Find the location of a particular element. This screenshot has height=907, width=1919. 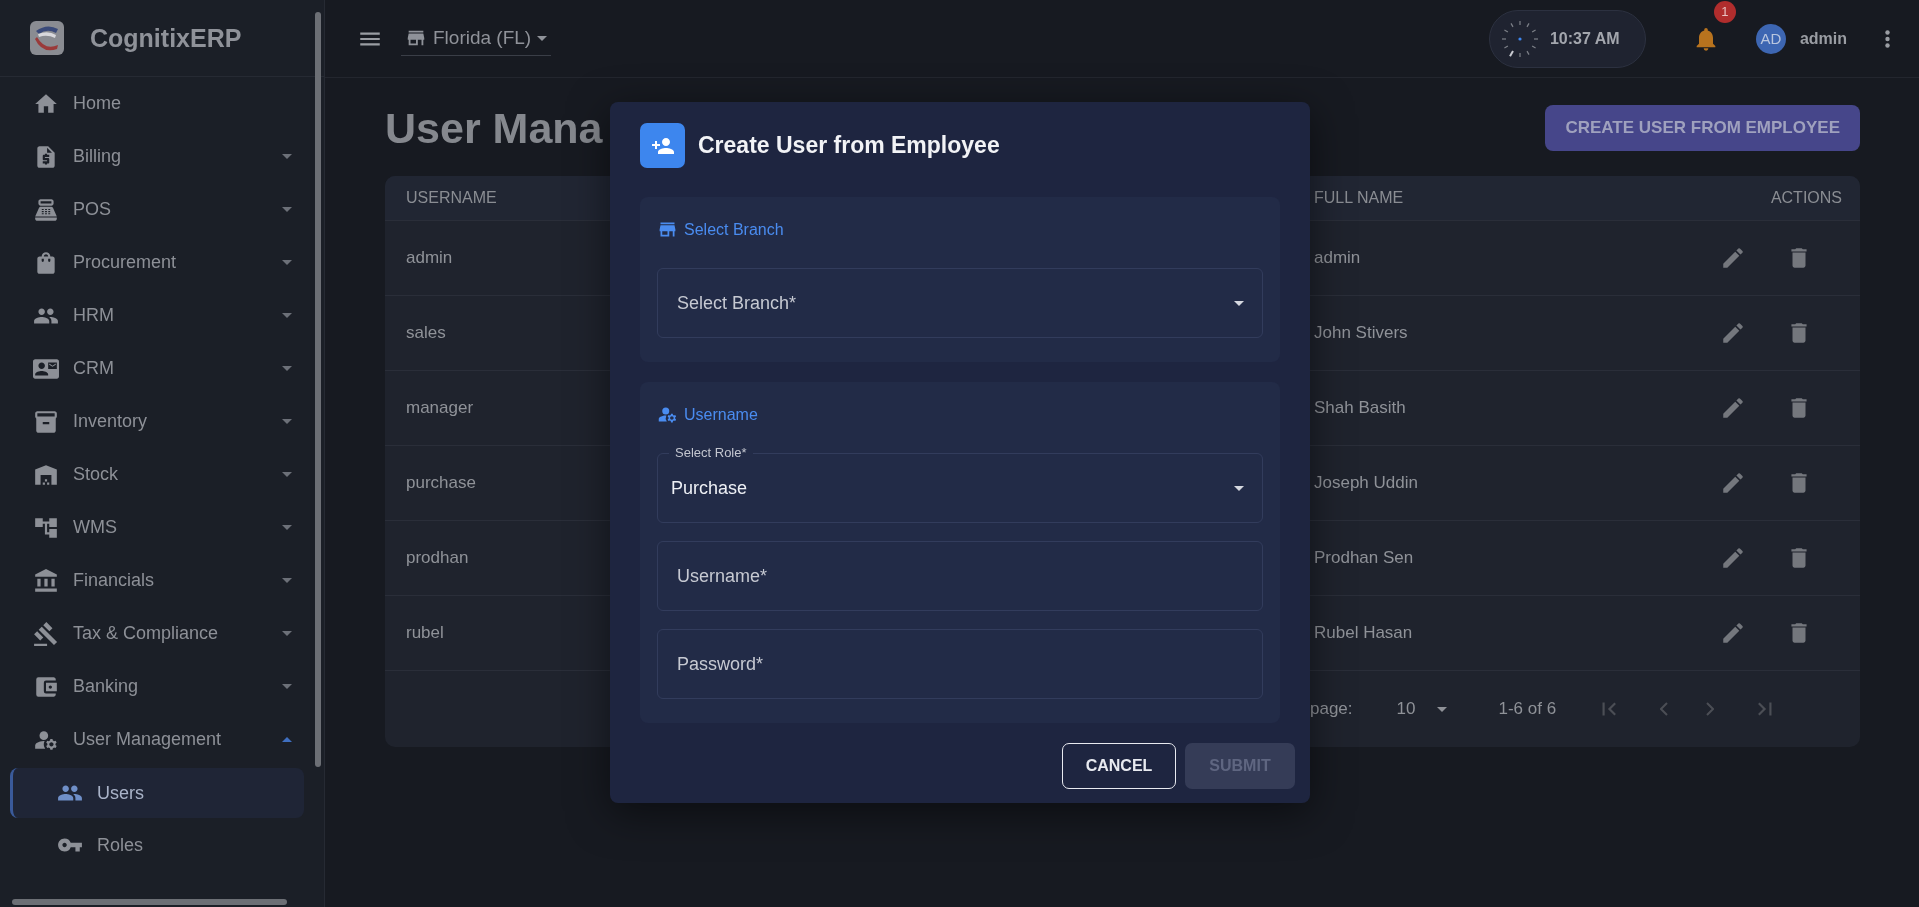

table-cell: purchase is located at coordinates (441, 483).